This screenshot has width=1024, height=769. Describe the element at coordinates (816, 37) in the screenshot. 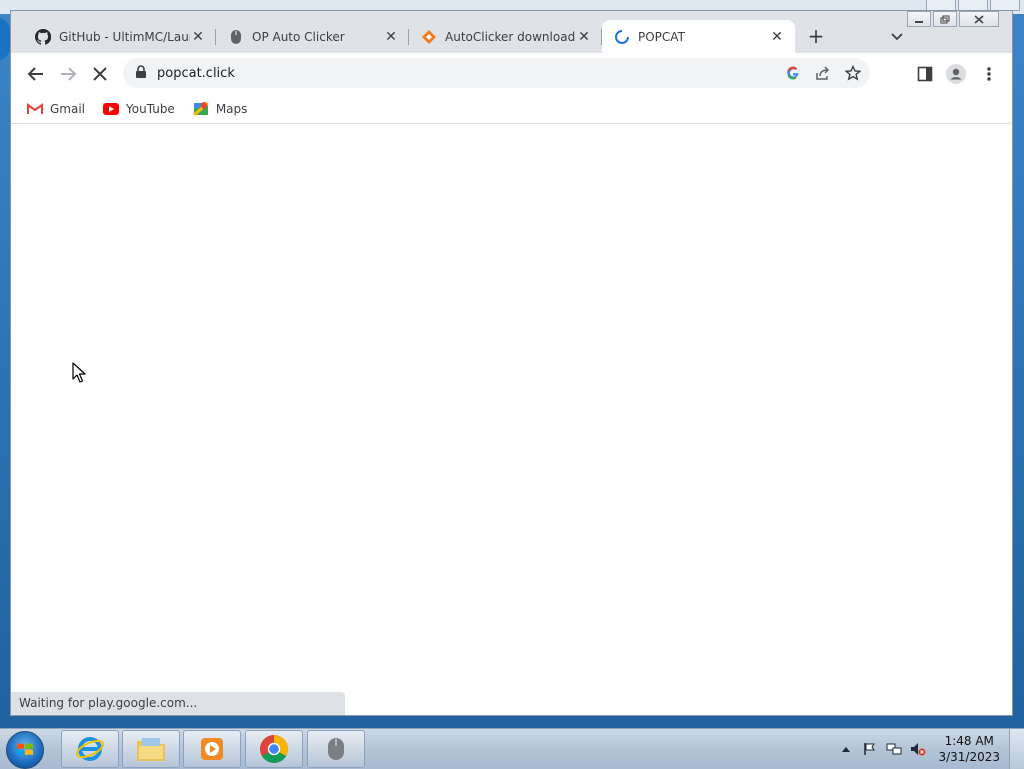

I see `new-tab-button: +` at that location.